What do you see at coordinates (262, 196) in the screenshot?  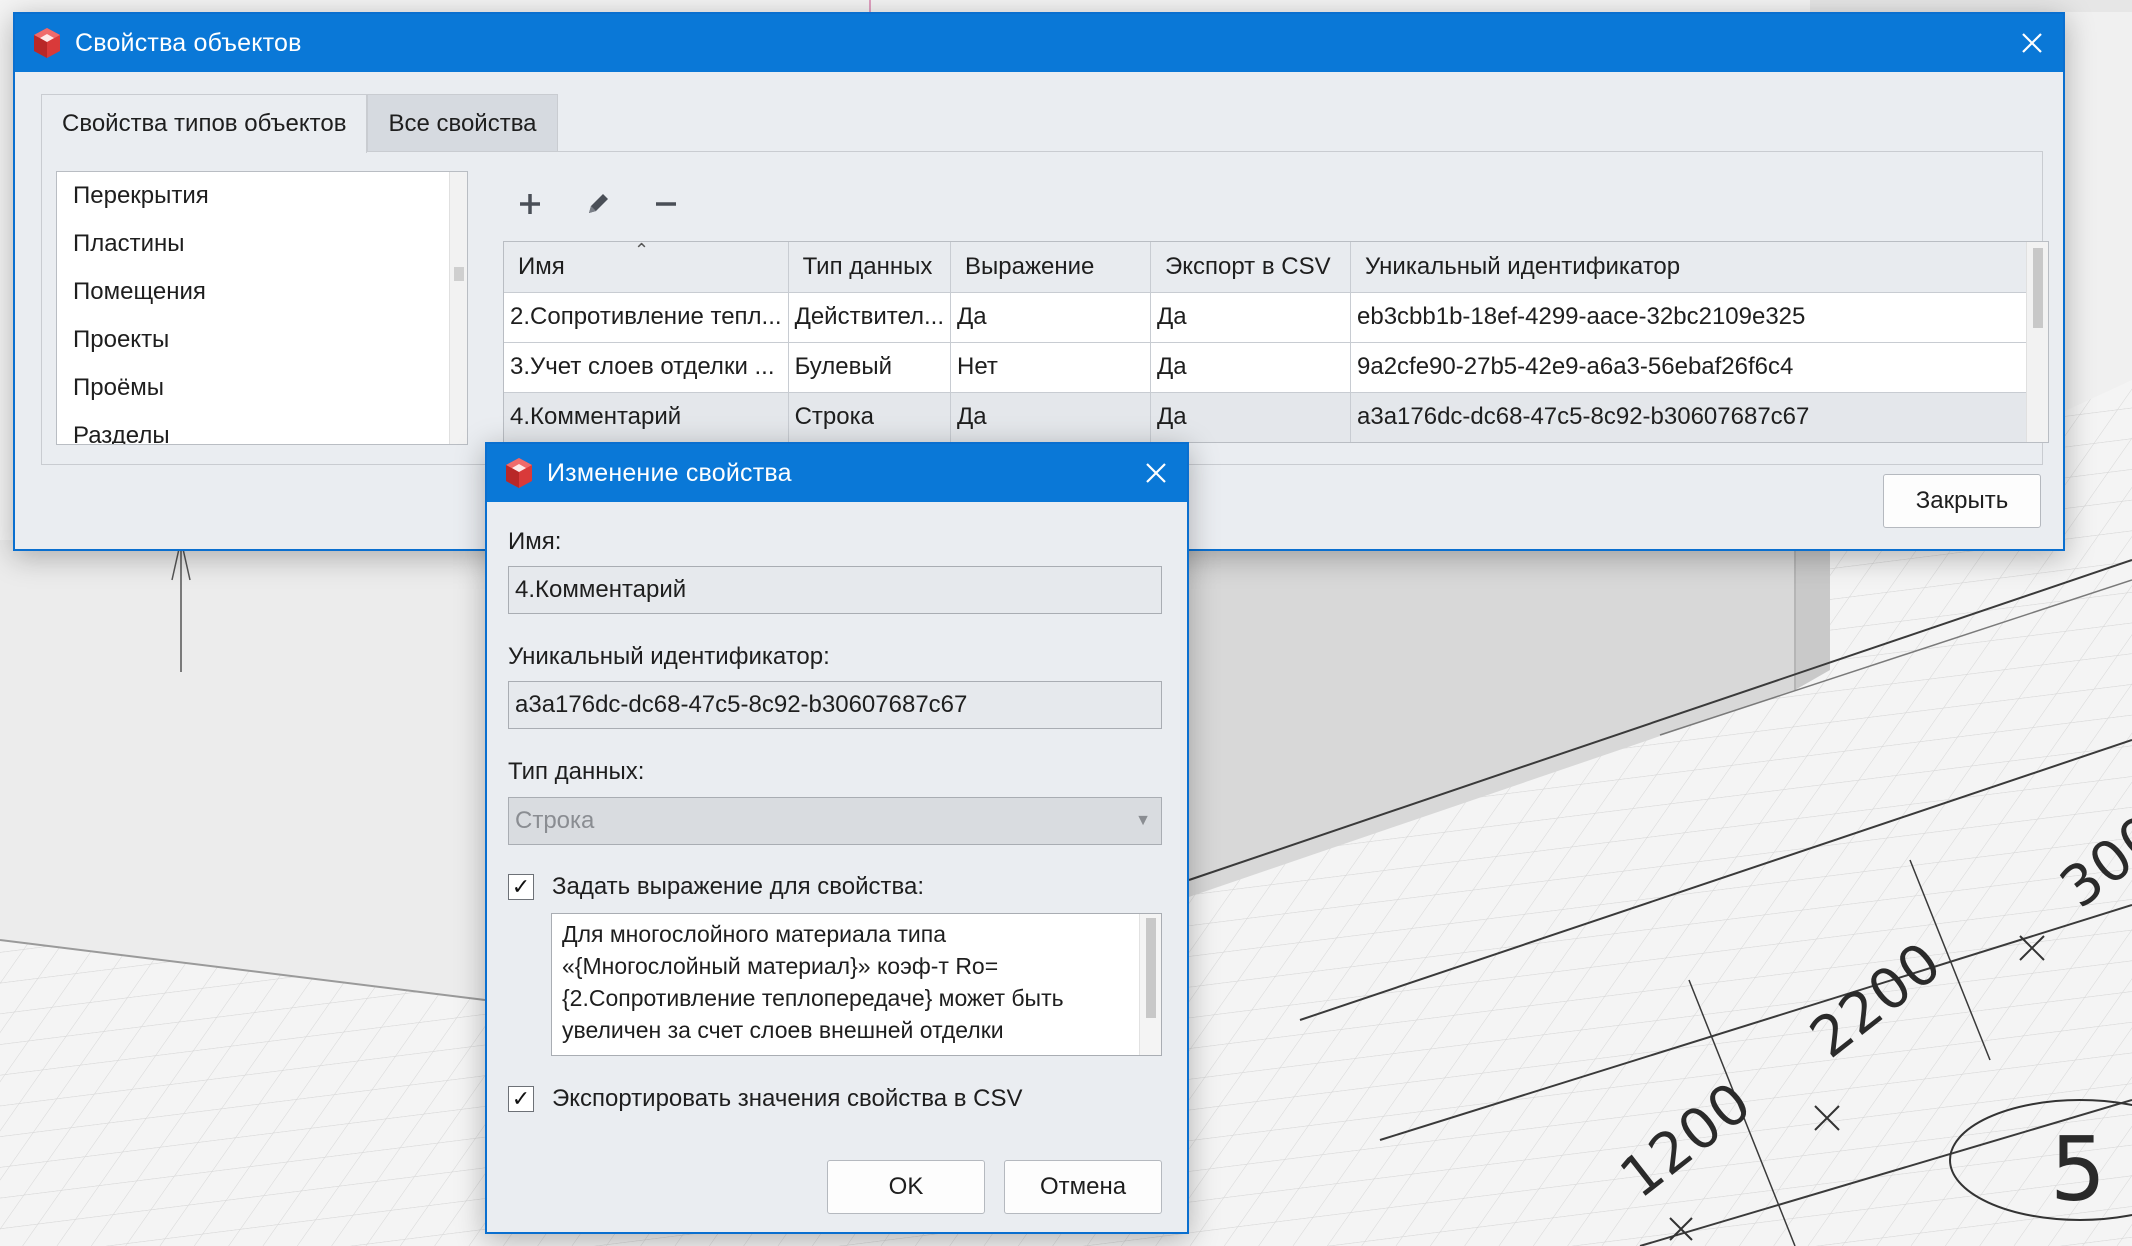 I see `list-item: Перекрытия` at bounding box center [262, 196].